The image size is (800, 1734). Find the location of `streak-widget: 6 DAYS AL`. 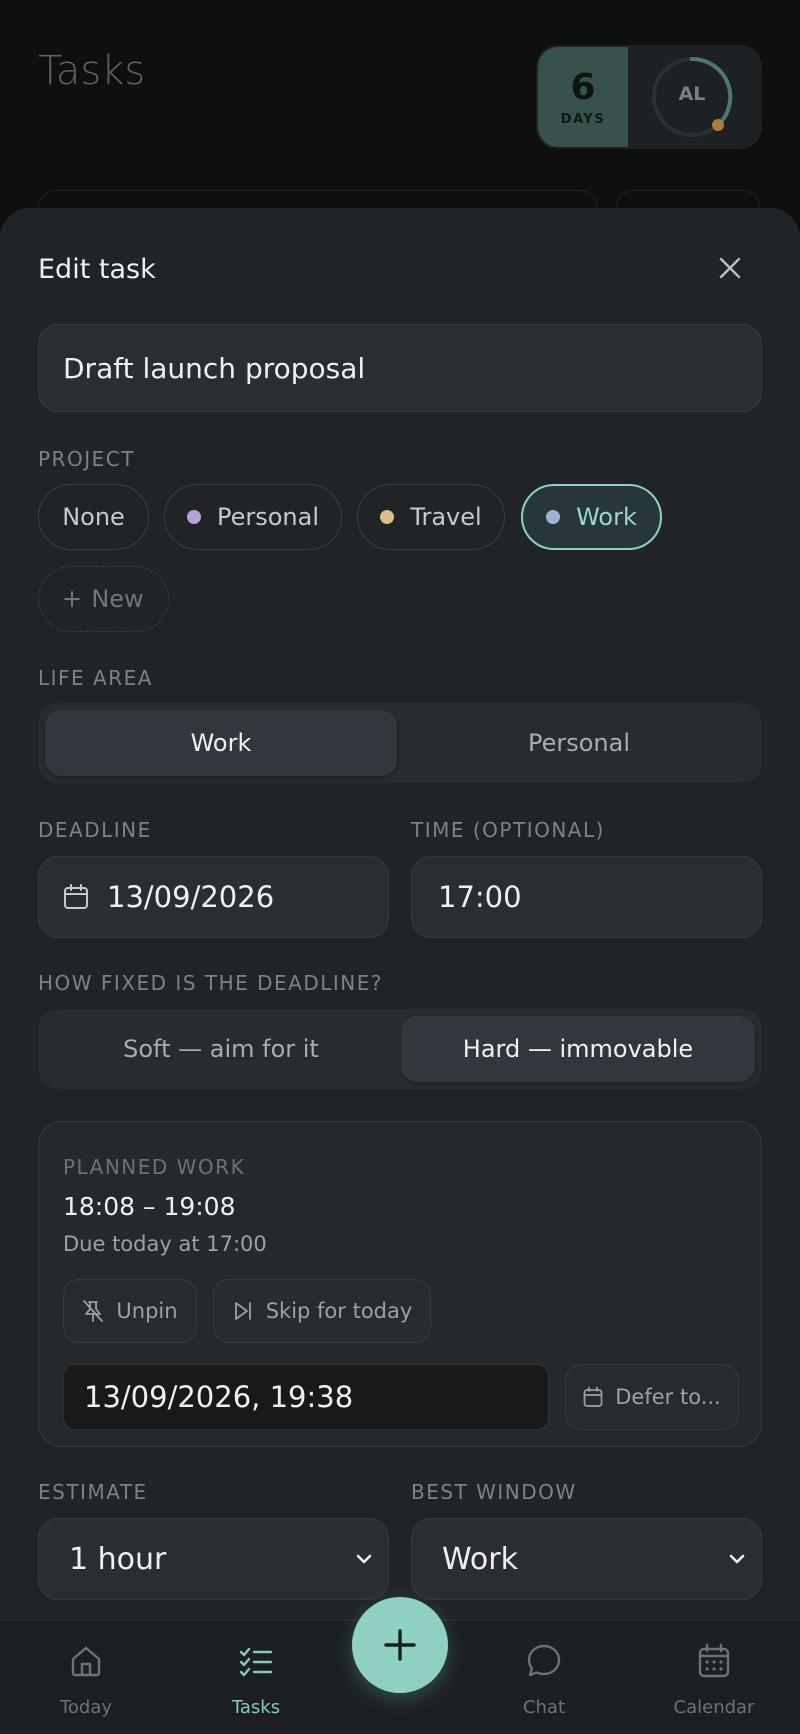

streak-widget: 6 DAYS AL is located at coordinates (649, 97).